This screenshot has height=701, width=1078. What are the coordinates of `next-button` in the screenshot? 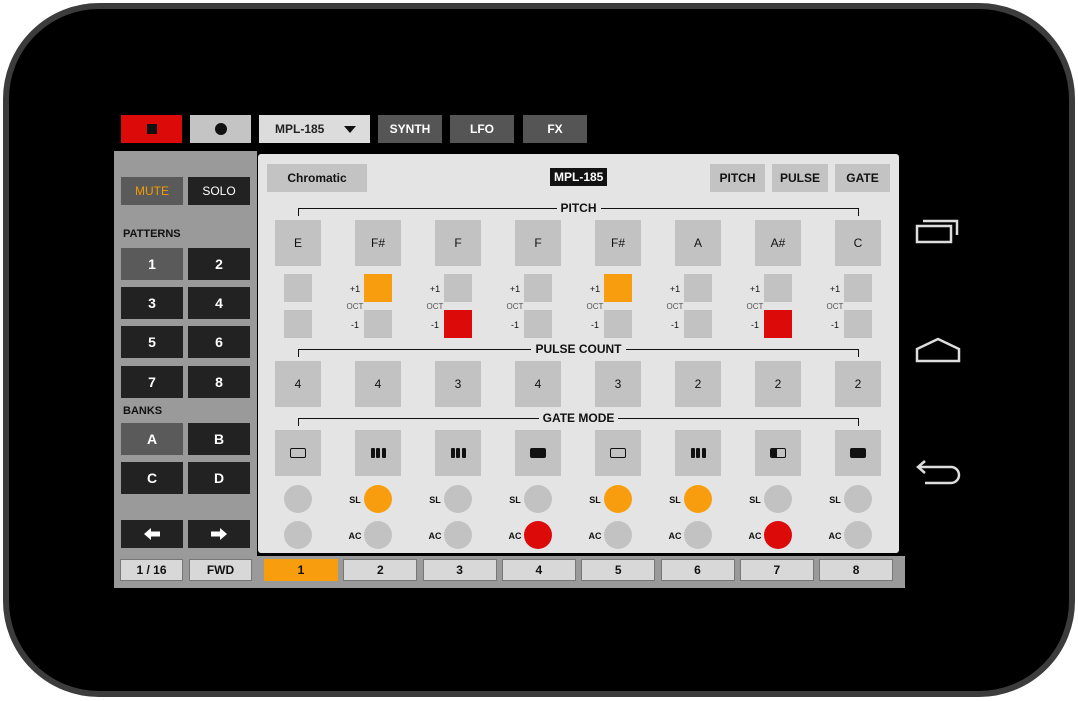 It's located at (219, 534).